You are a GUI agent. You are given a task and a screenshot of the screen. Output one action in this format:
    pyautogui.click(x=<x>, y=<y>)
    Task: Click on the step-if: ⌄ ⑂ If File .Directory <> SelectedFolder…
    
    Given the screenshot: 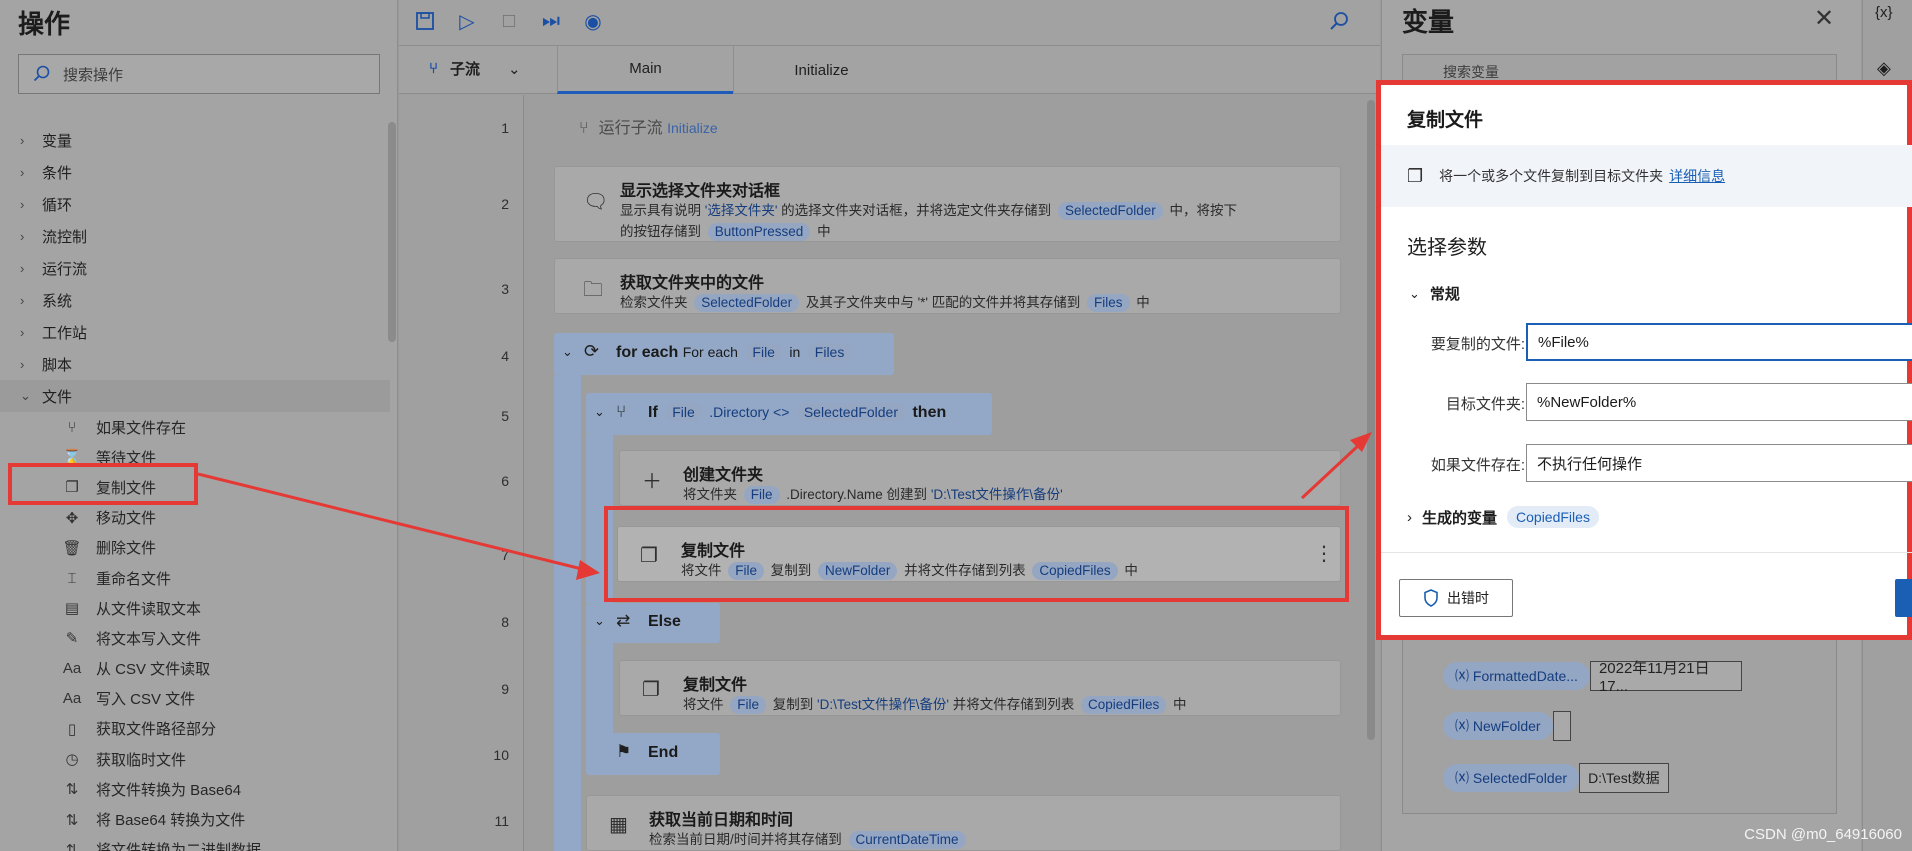 What is the action you would take?
    pyautogui.click(x=789, y=414)
    